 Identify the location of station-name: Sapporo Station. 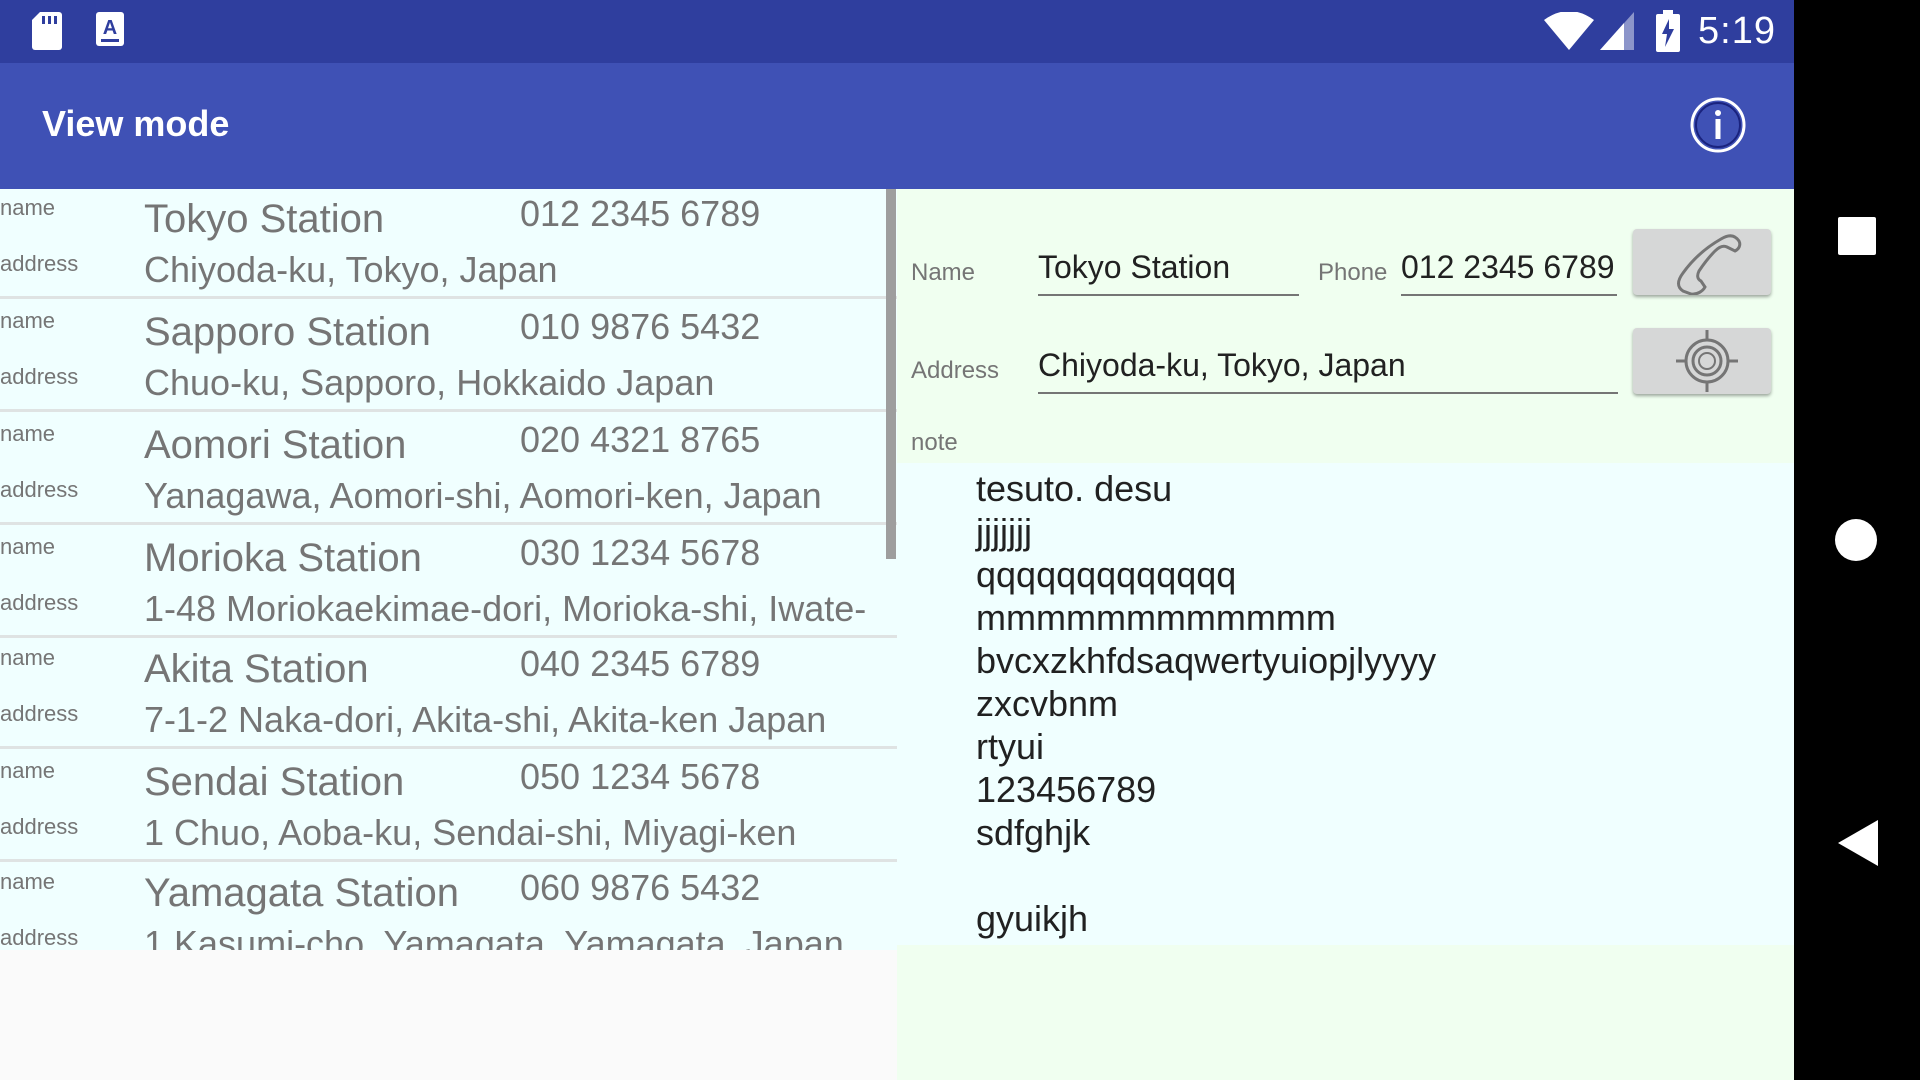
(287, 332).